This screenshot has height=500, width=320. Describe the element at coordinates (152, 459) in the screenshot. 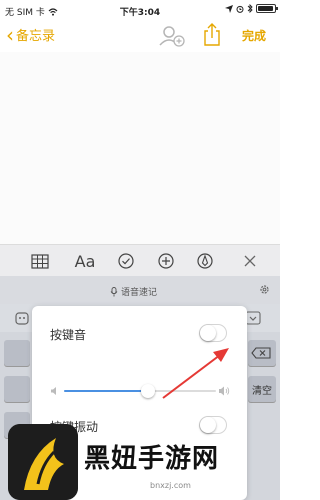

I see `watermark-title: 黑妞手游网` at that location.